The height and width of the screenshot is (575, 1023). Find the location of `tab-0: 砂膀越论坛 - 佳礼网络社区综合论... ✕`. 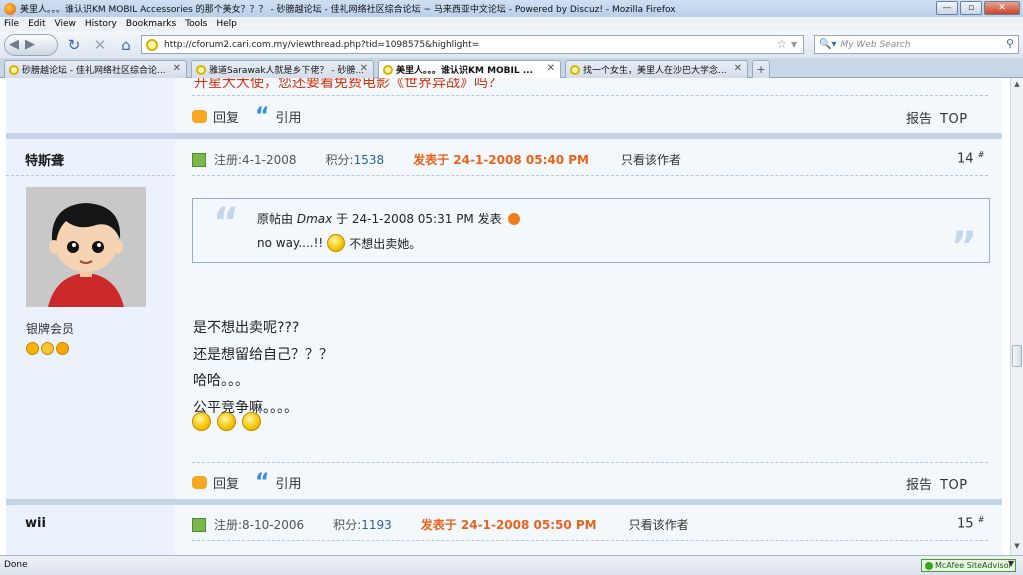

tab-0: 砂膀越论坛 - 佳礼网络社区综合论... ✕ is located at coordinates (95, 69).